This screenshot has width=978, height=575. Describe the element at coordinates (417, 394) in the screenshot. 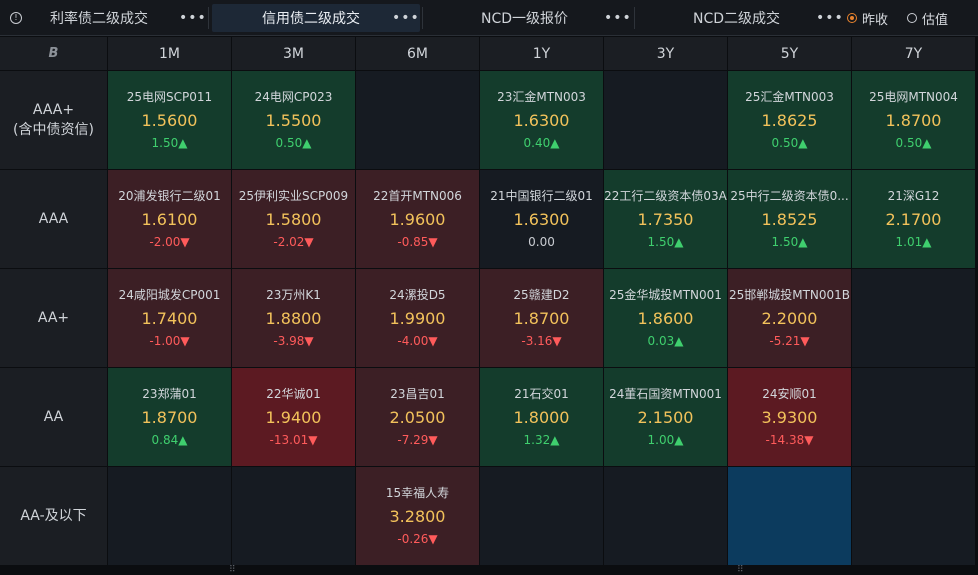

I see `bond-name: 23昌吉01` at that location.